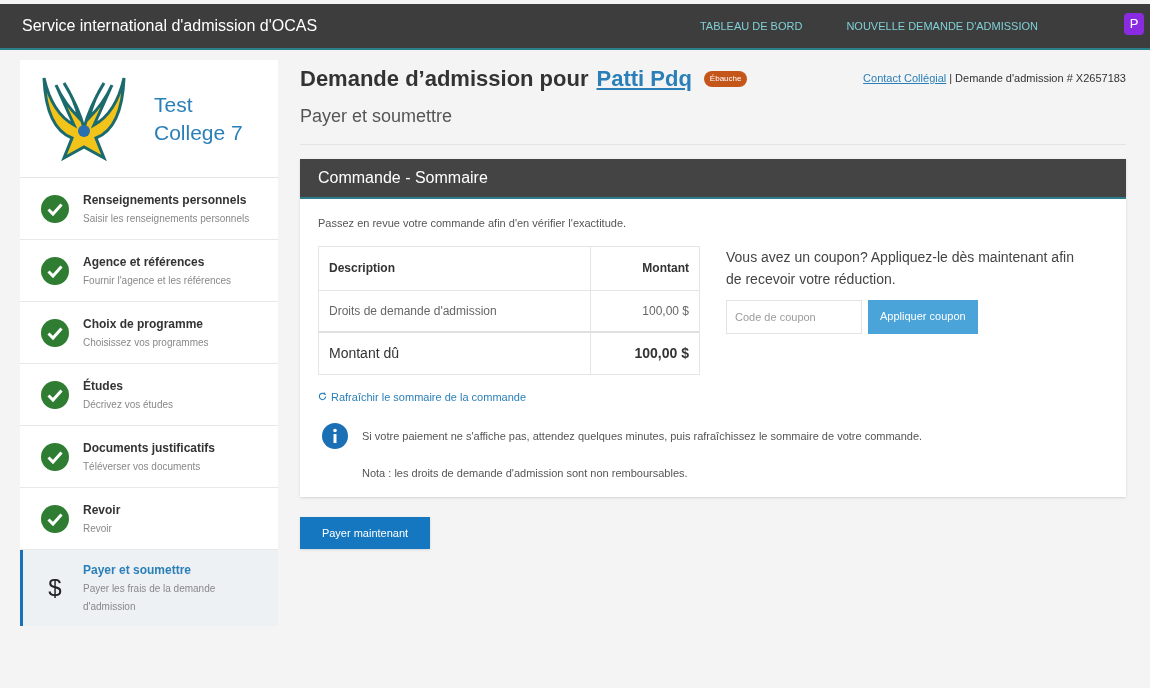 The image size is (1150, 688). I want to click on intro-text: Passez en revue votre commande afin d'en vérifier l'exactitude., so click(473, 223).